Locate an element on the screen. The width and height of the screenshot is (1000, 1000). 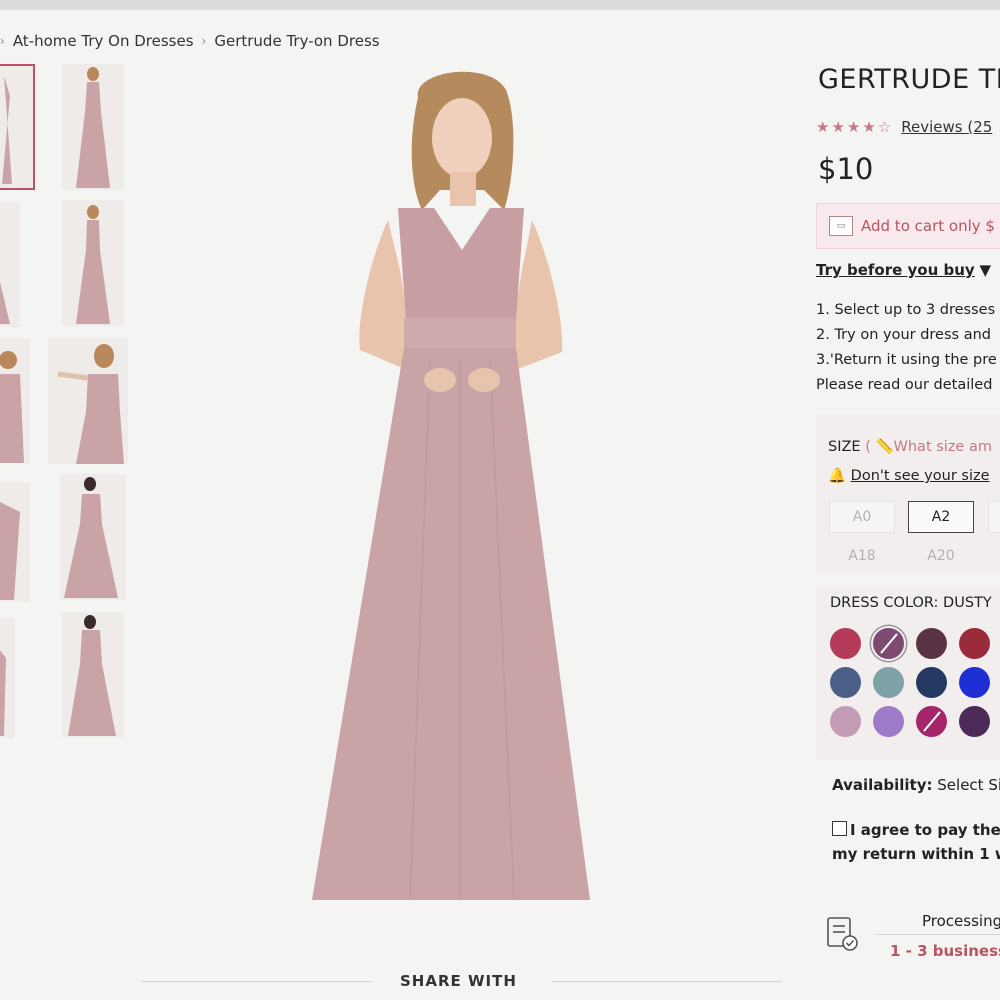
agree-terms: I agree to pay the my return within 1 w is located at coordinates (916, 842).